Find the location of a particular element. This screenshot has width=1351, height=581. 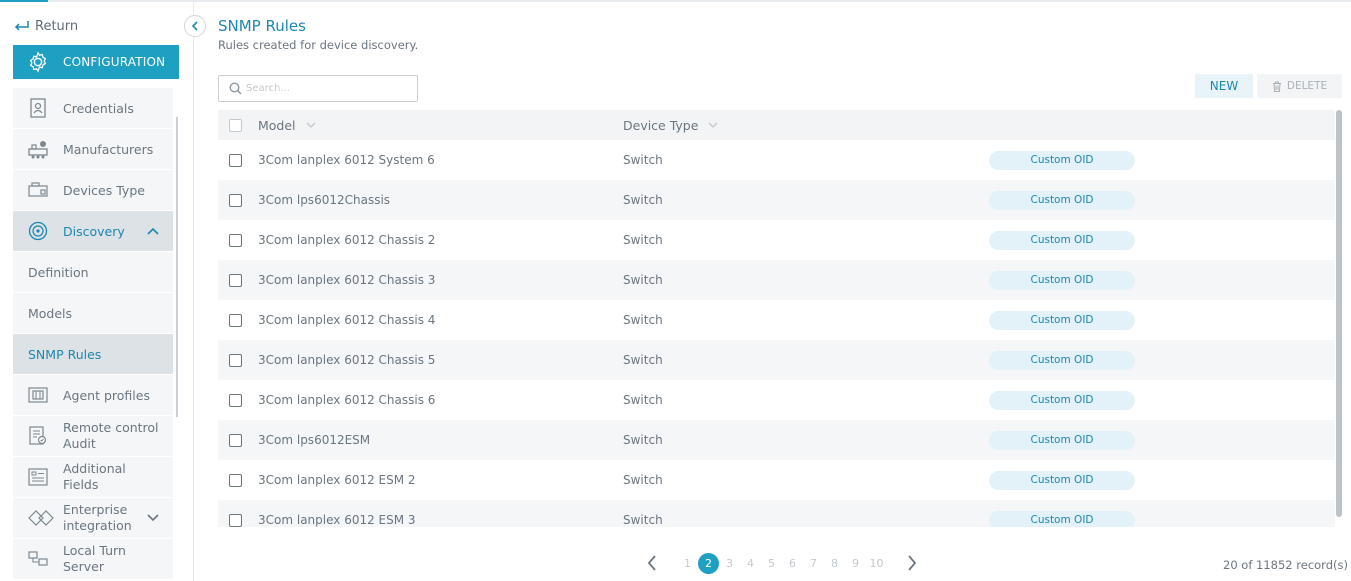

delete-button: DELETE is located at coordinates (1299, 86).